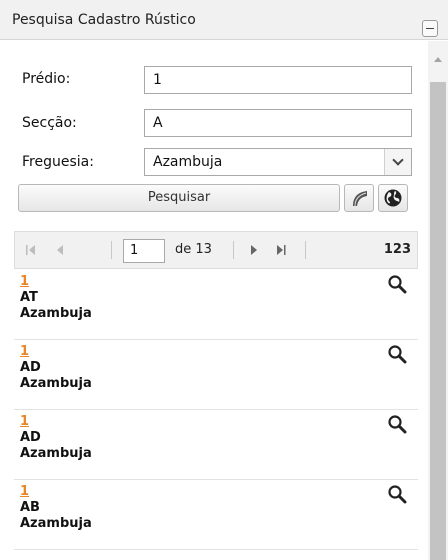  I want to click on freguesia-value: Azambuja, so click(188, 162).